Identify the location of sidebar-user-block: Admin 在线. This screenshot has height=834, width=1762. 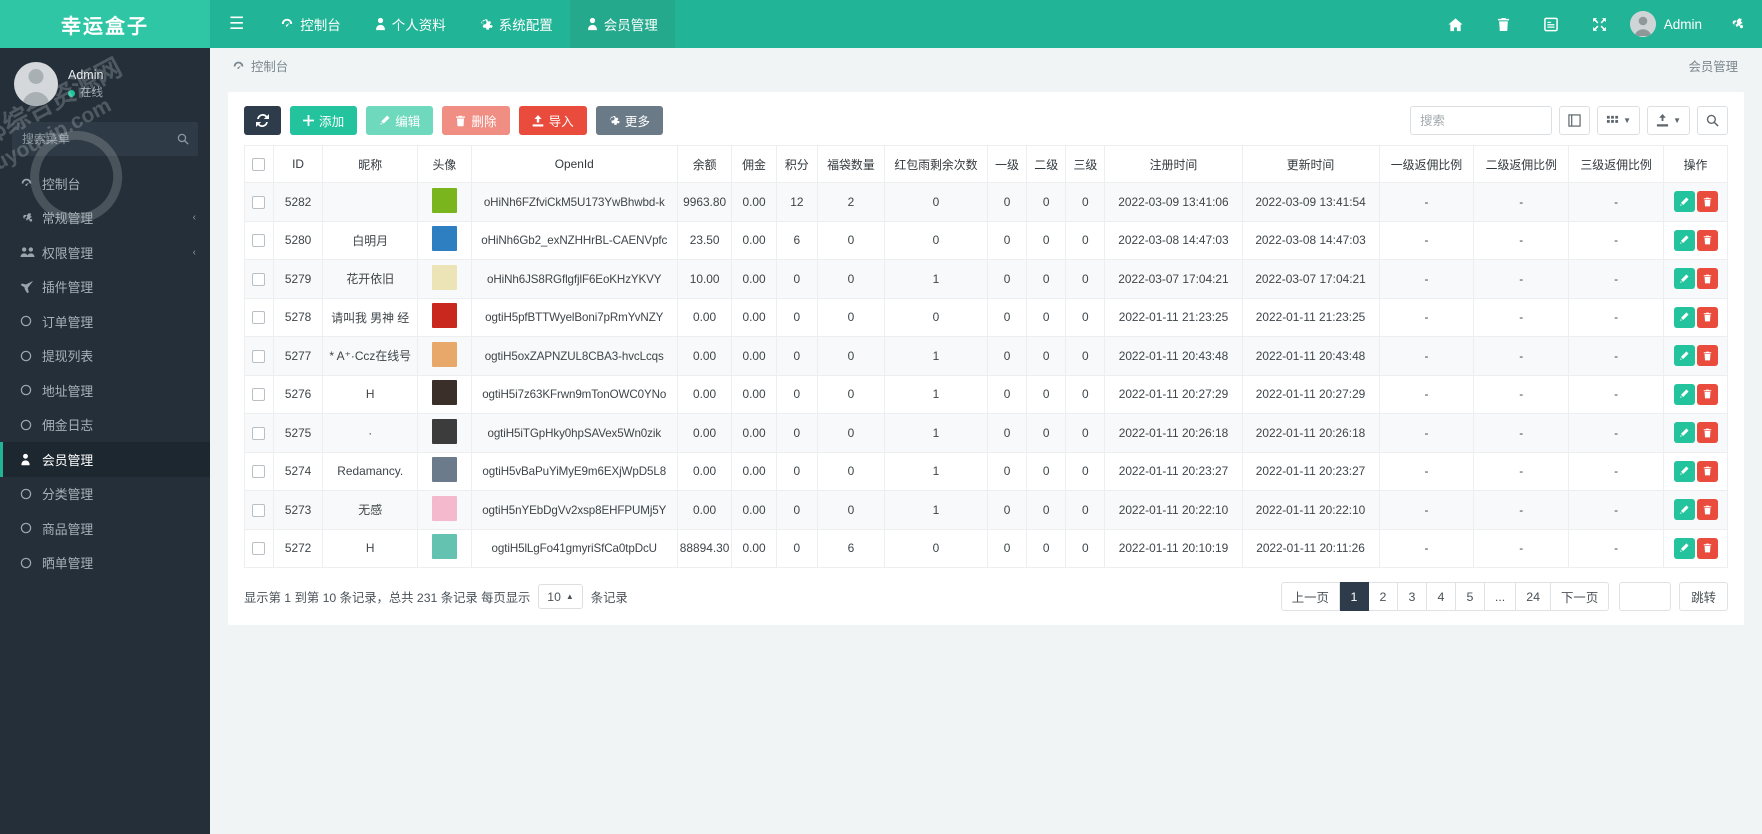
(105, 84).